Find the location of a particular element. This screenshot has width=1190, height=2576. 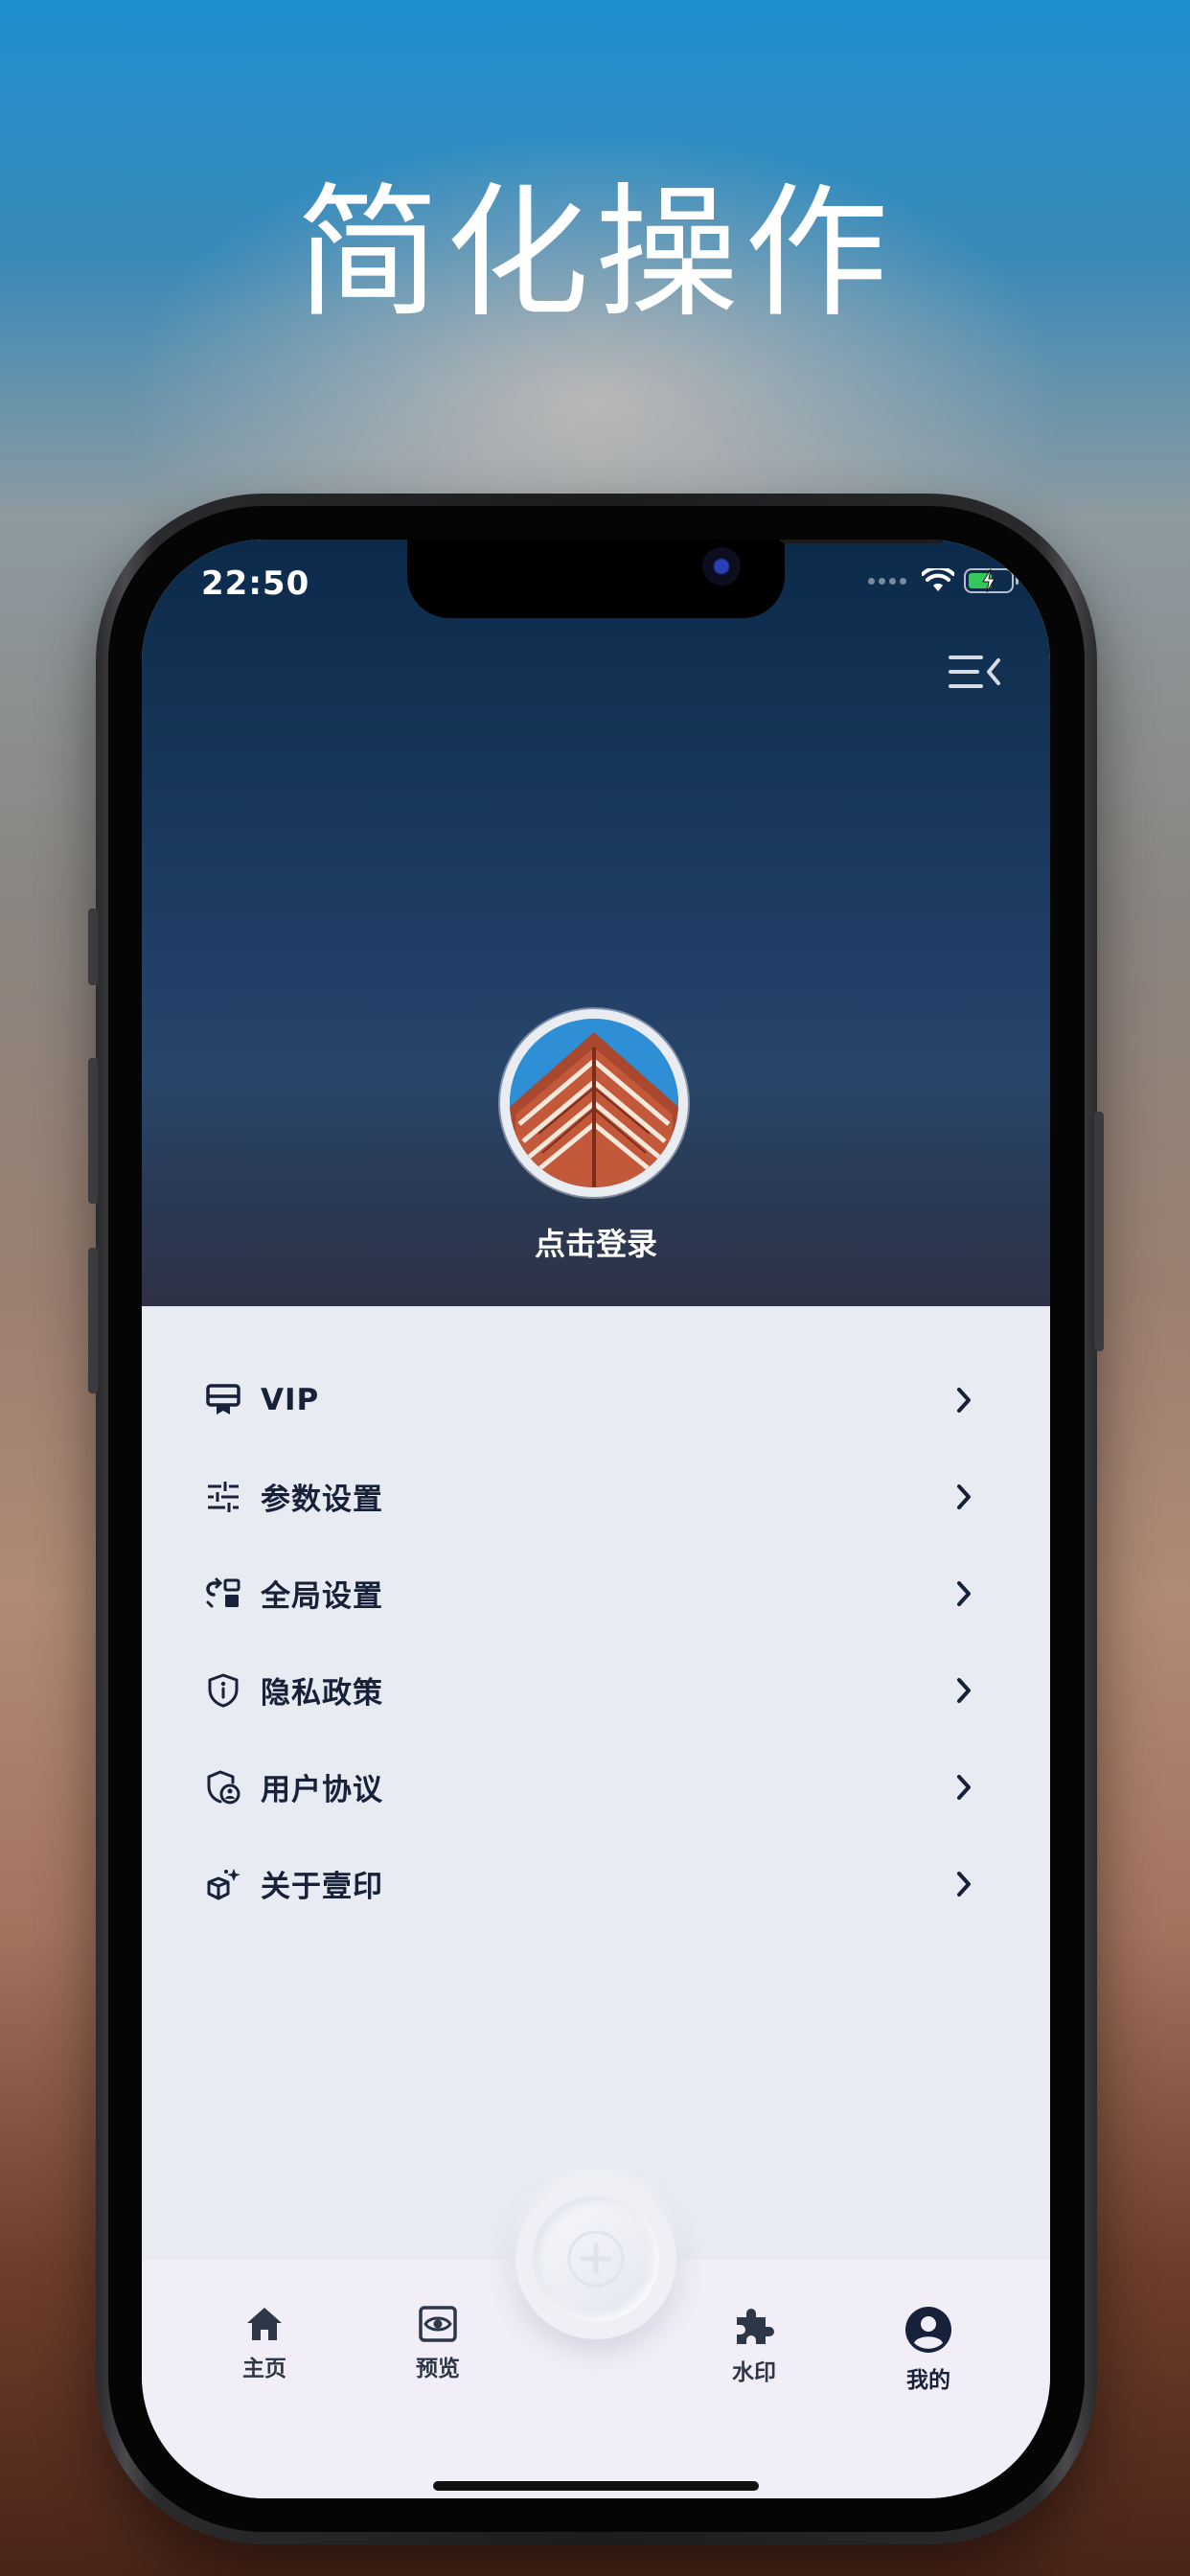

login-prompt: 点击登录 is located at coordinates (596, 1242).